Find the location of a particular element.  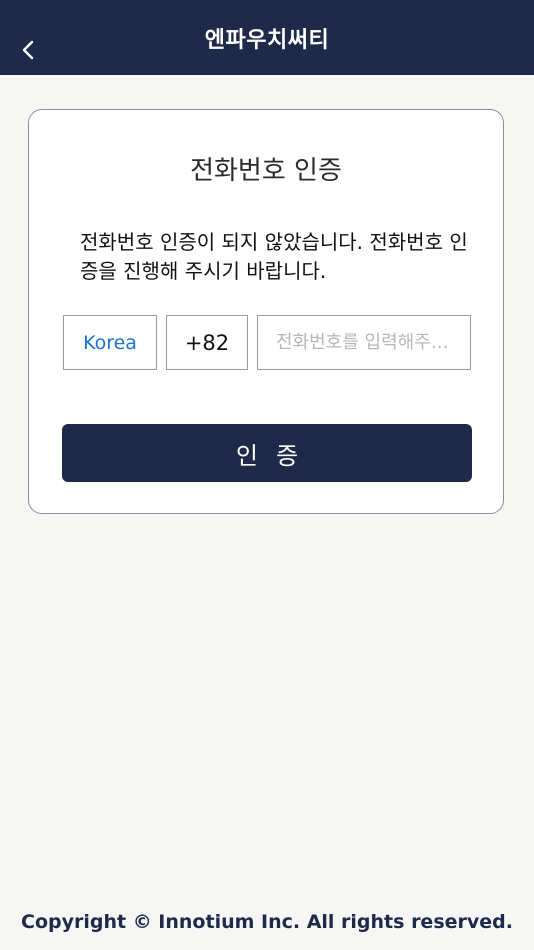

verify-button: 인증 is located at coordinates (267, 453).